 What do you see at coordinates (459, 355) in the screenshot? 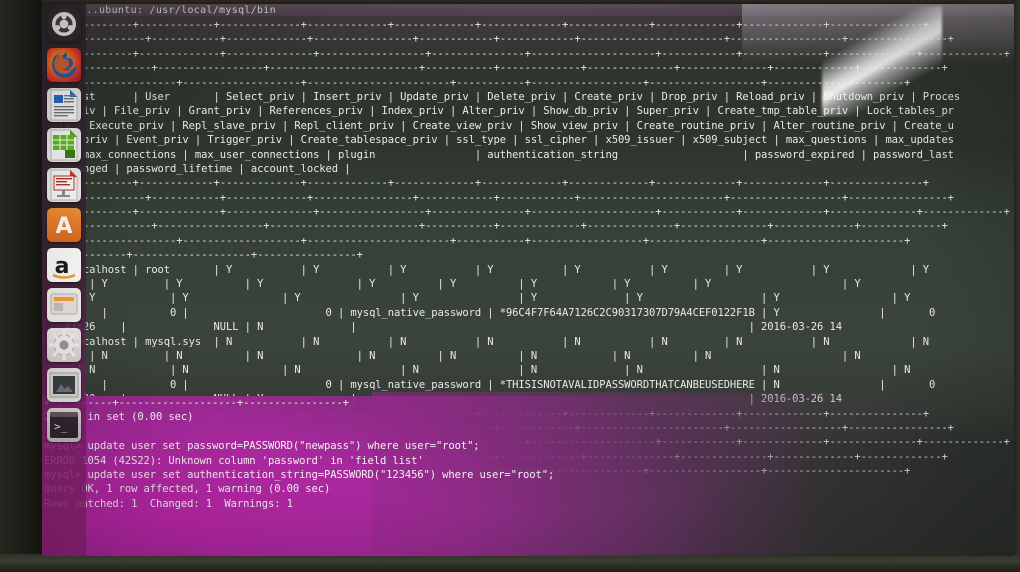
I see `terminal-line: | N | N | N | N | N | N | N | N | N` at bounding box center [459, 355].